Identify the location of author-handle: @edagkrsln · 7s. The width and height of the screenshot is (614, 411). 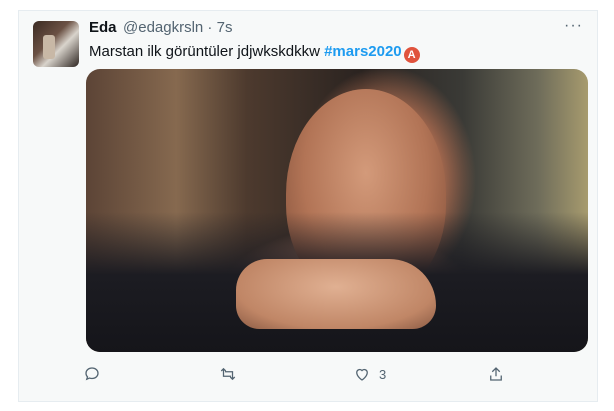
(177, 27).